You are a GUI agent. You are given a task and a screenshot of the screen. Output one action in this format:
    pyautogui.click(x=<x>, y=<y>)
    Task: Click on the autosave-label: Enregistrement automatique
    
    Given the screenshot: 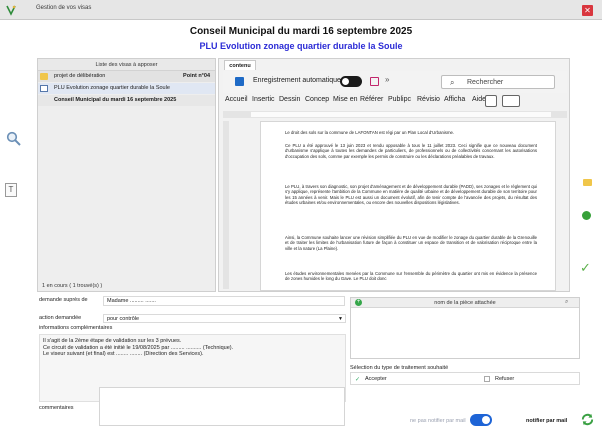 What is the action you would take?
    pyautogui.click(x=297, y=80)
    